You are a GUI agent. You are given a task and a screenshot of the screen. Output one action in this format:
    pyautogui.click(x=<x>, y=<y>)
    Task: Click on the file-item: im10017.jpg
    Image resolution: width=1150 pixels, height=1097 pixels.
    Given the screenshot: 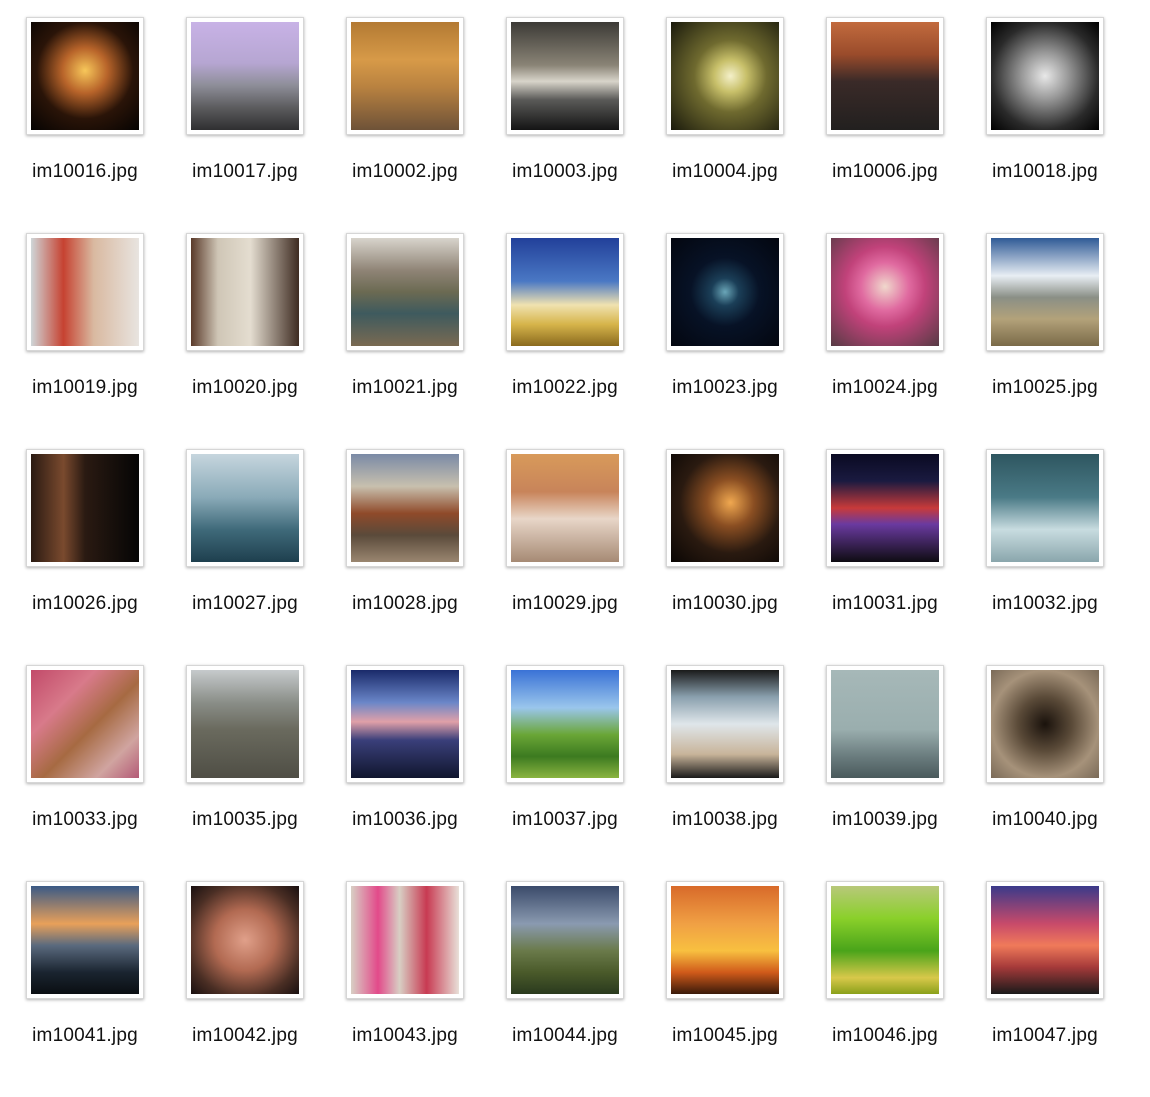 What is the action you would take?
    pyautogui.click(x=245, y=125)
    